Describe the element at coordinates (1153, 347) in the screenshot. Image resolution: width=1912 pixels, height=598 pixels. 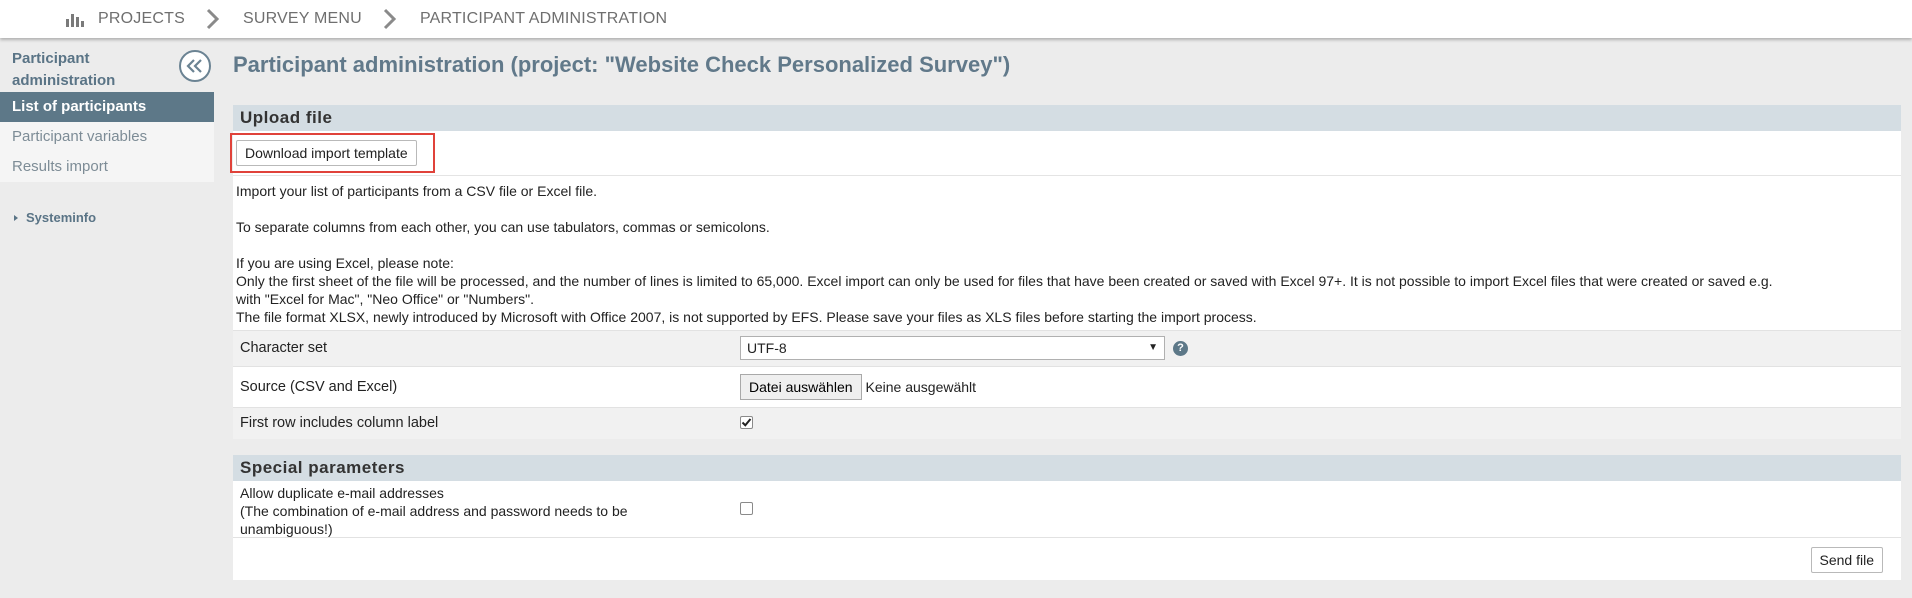
I see `dropdown-arrow-icon: ▼` at that location.